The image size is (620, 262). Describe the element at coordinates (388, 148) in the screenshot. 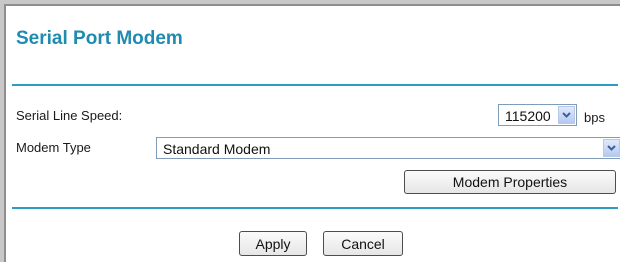

I see `modem-type-select: Standard Modem` at that location.